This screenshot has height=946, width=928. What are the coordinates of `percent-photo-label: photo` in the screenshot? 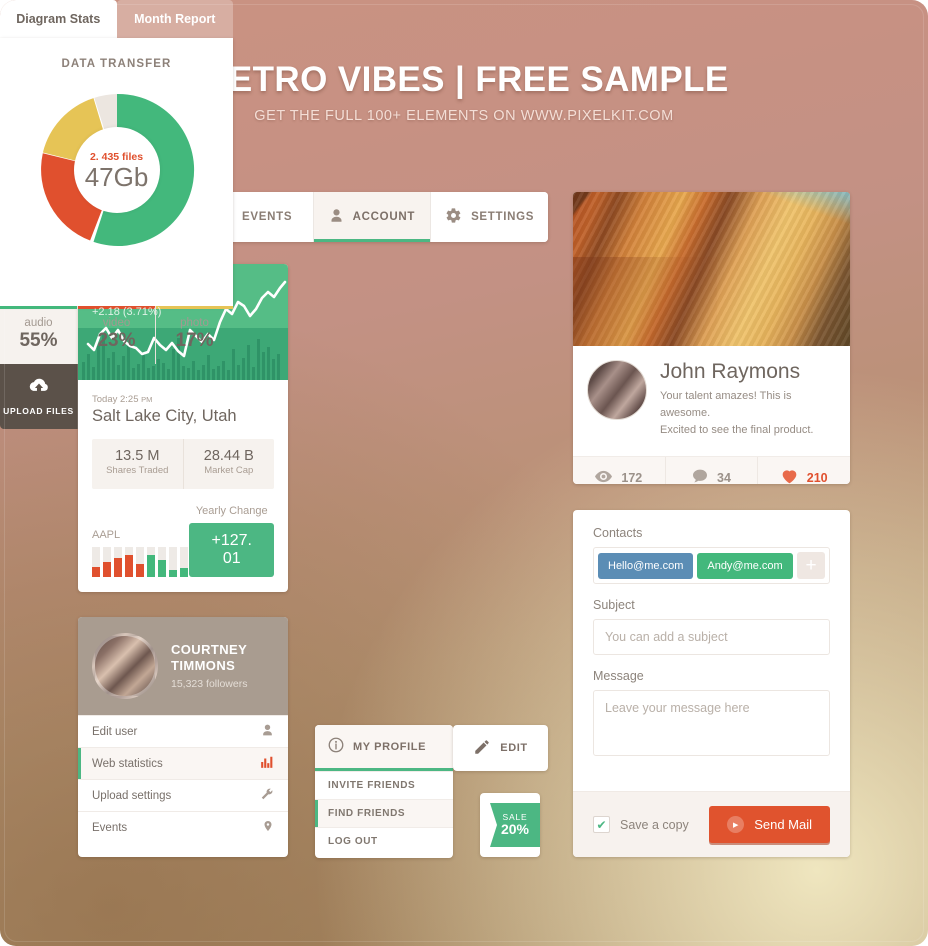 It's located at (194, 323).